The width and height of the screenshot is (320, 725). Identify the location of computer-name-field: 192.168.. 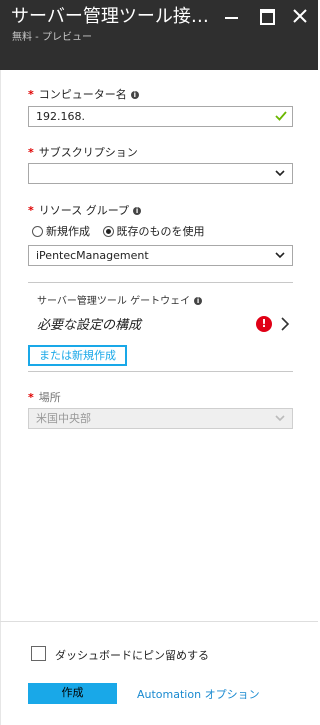
(160, 116).